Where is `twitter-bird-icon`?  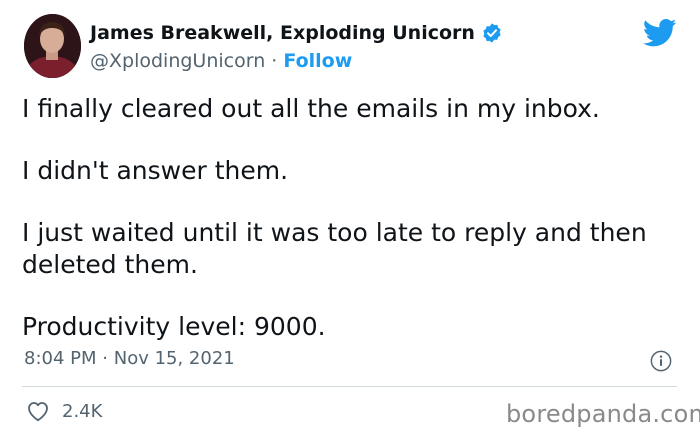 twitter-bird-icon is located at coordinates (659, 33).